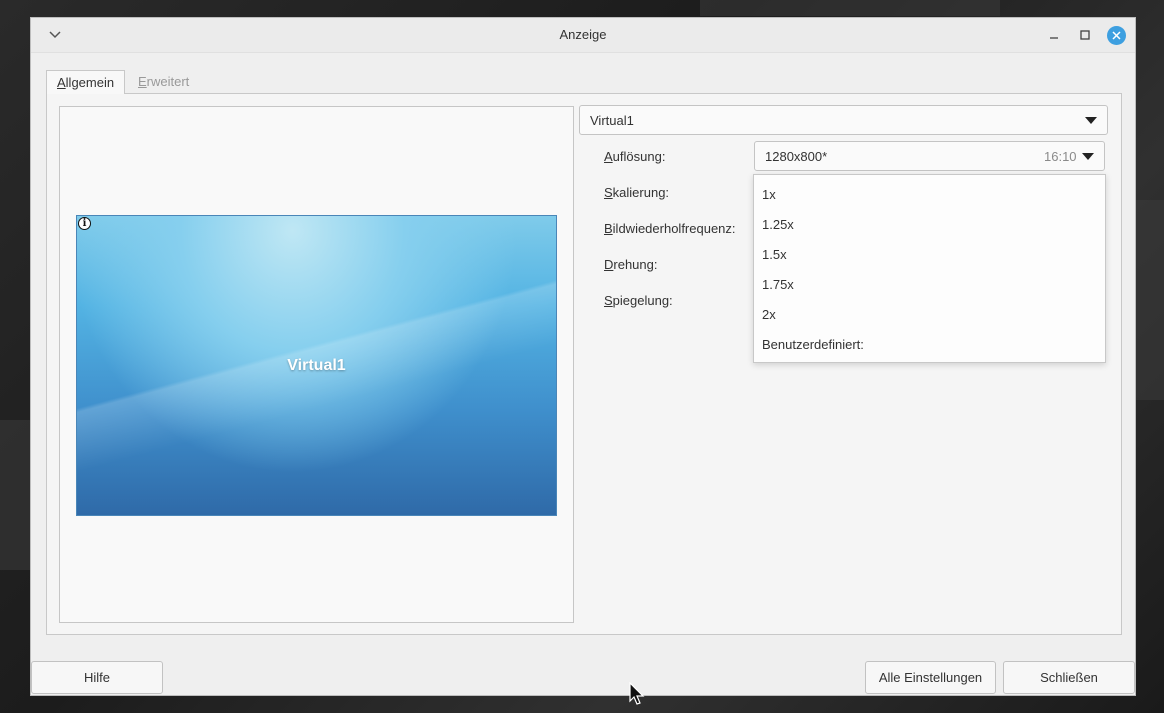  Describe the element at coordinates (609, 264) in the screenshot. I see `rotation-mnemonic: D` at that location.